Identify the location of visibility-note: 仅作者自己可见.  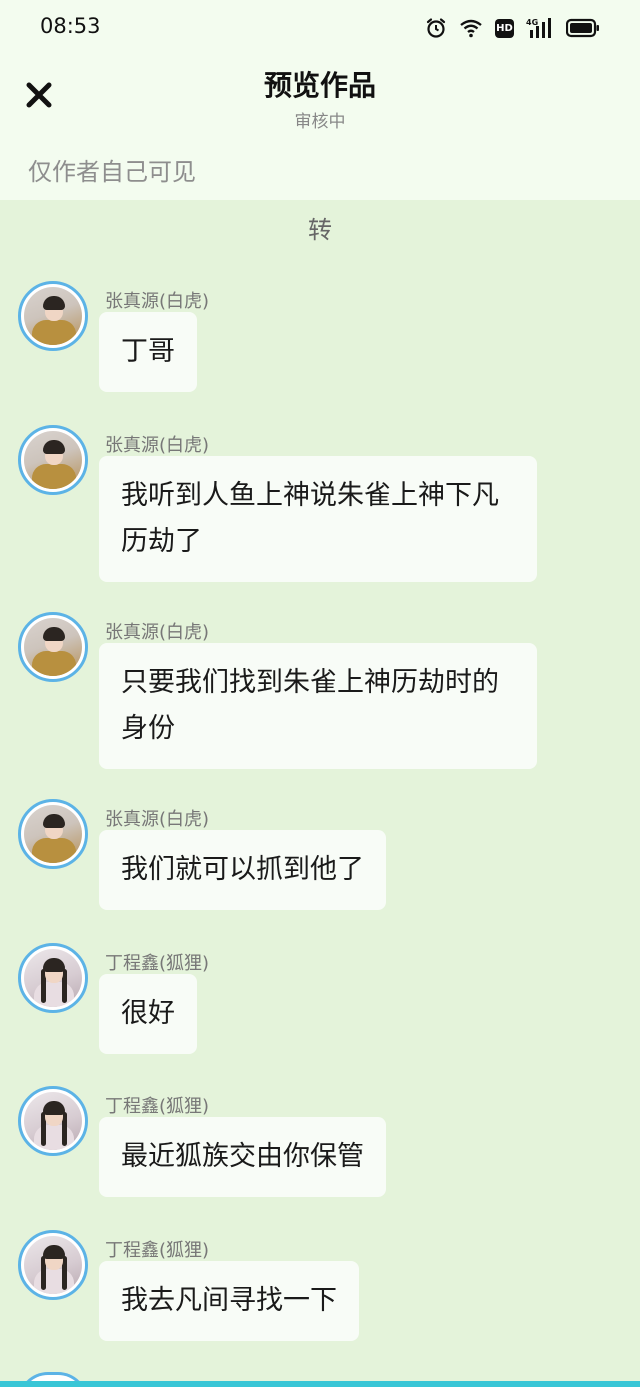
(112, 172).